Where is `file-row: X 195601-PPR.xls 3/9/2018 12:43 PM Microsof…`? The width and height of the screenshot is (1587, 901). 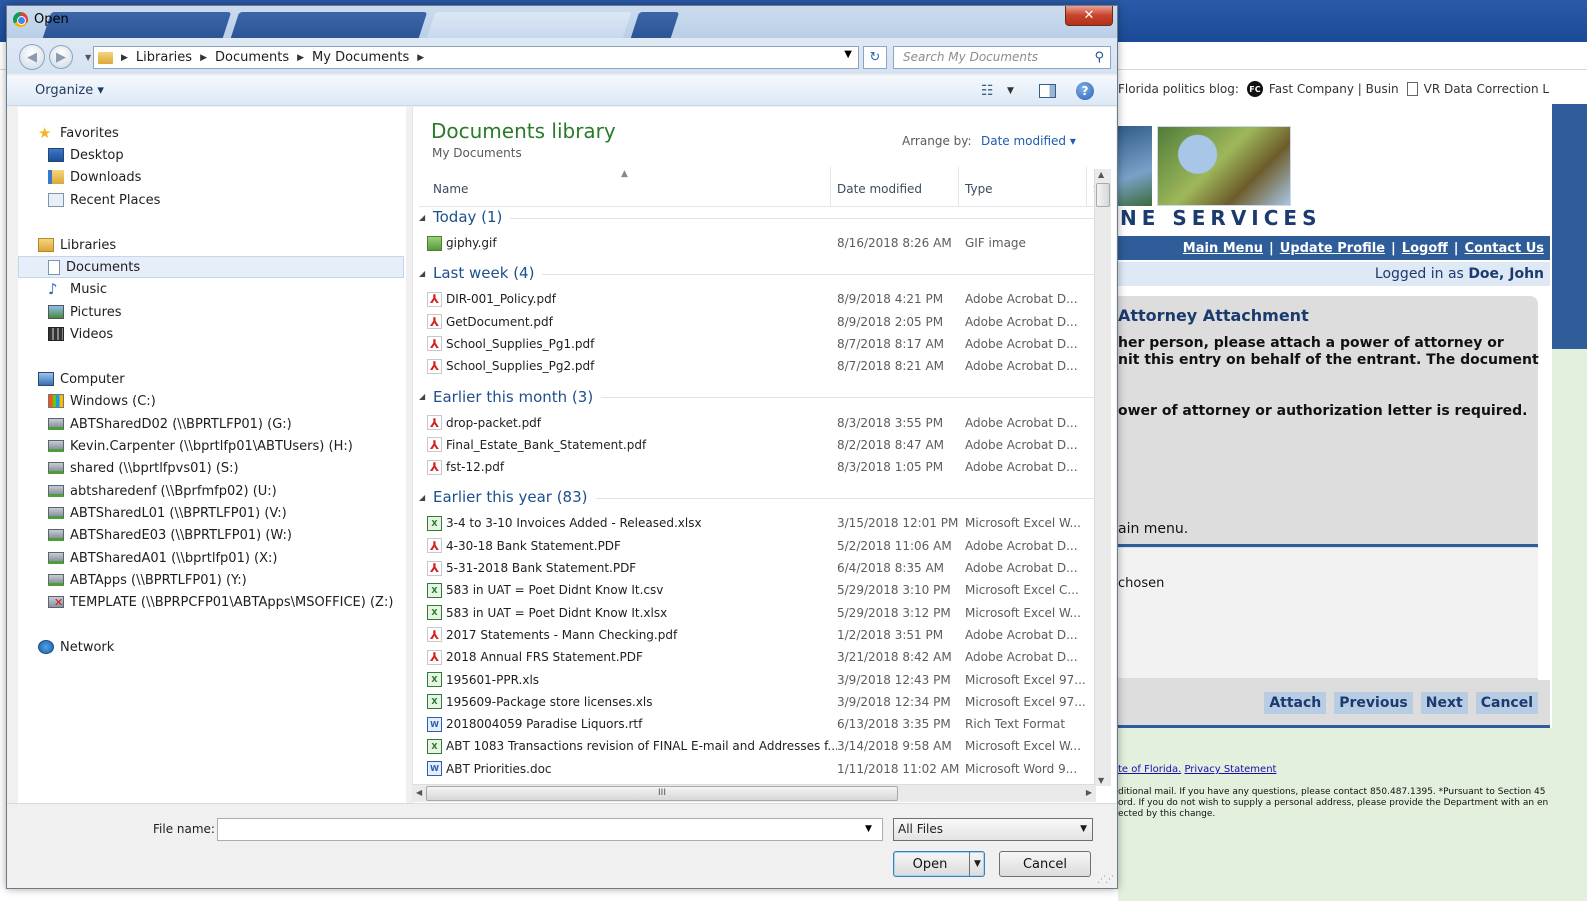 file-row: X 195601-PPR.xls 3/9/2018 12:43 PM Microsof… is located at coordinates (759, 680).